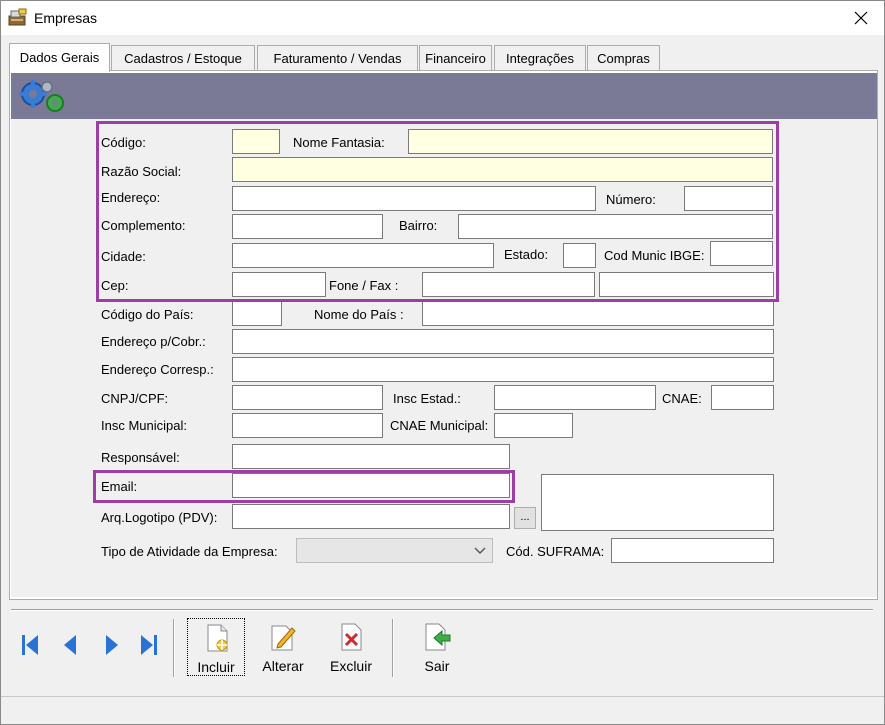 The image size is (885, 725). I want to click on header-banner, so click(444, 96).